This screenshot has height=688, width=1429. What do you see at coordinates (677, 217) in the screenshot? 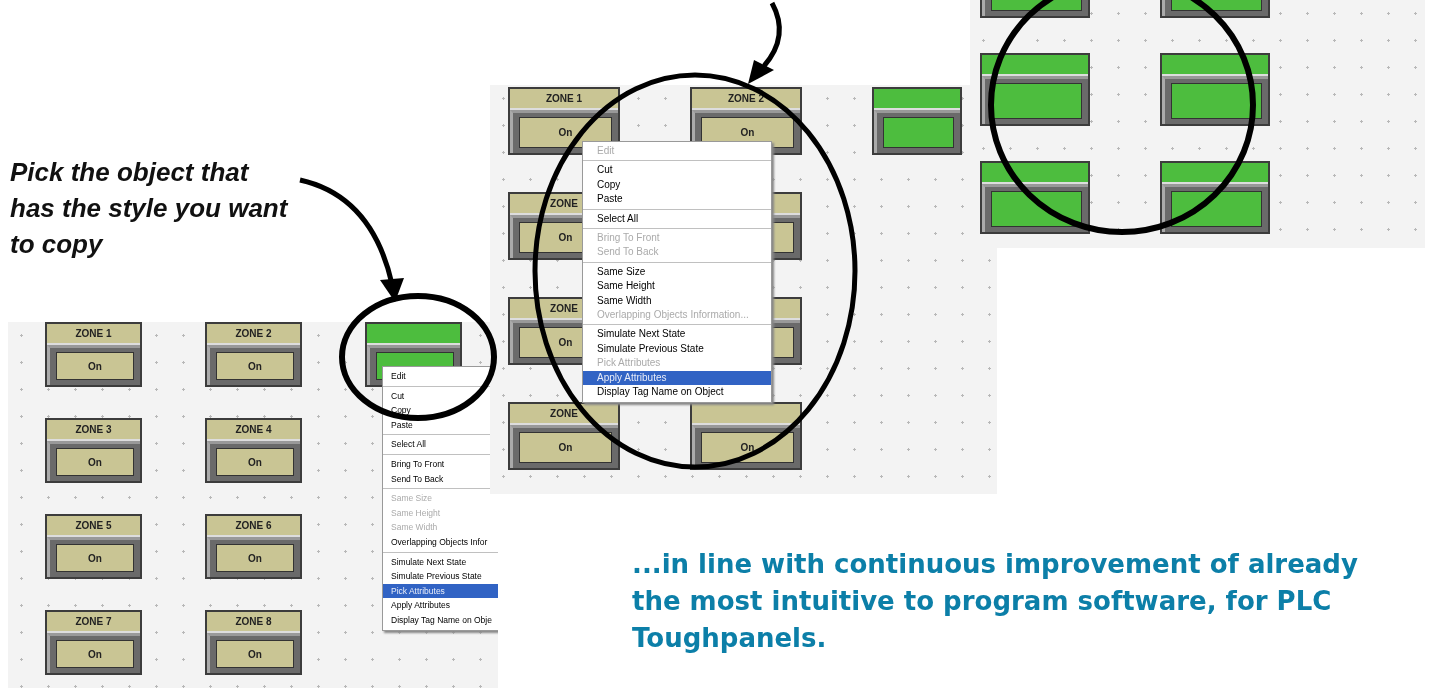
I see `menu-item: Select All` at bounding box center [677, 217].